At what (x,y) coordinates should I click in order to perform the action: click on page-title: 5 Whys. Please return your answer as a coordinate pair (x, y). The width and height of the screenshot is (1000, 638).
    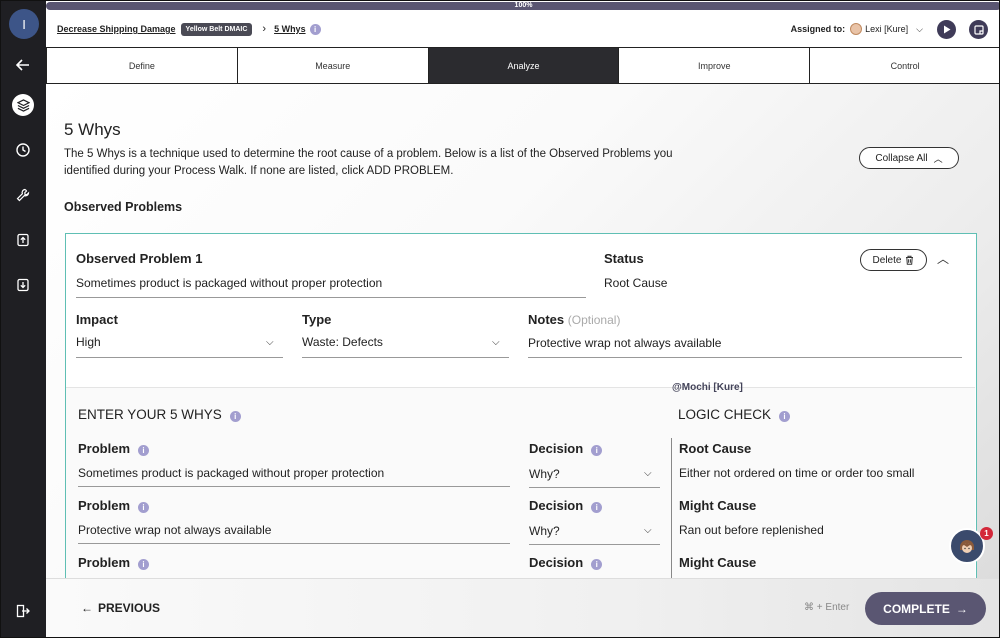
    Looking at the image, I should click on (92, 129).